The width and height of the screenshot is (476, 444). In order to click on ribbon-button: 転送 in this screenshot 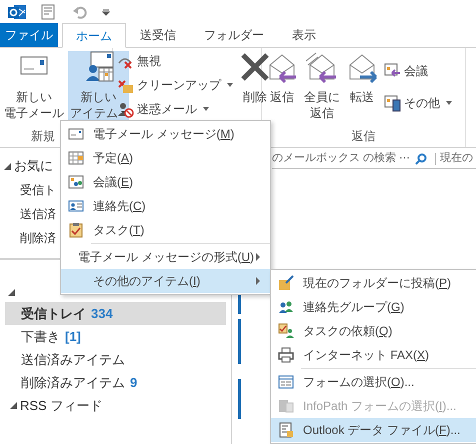, I will do `click(362, 87)`.